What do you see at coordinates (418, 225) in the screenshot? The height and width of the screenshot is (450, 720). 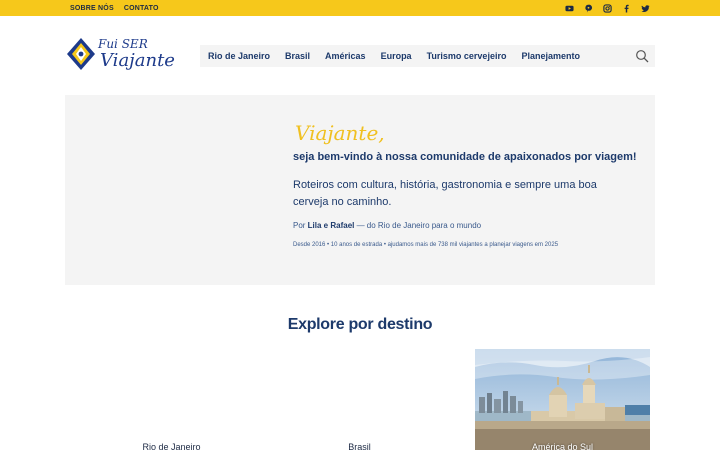 I see `byline-suffix: — do Rio de Janeiro para o mundo` at bounding box center [418, 225].